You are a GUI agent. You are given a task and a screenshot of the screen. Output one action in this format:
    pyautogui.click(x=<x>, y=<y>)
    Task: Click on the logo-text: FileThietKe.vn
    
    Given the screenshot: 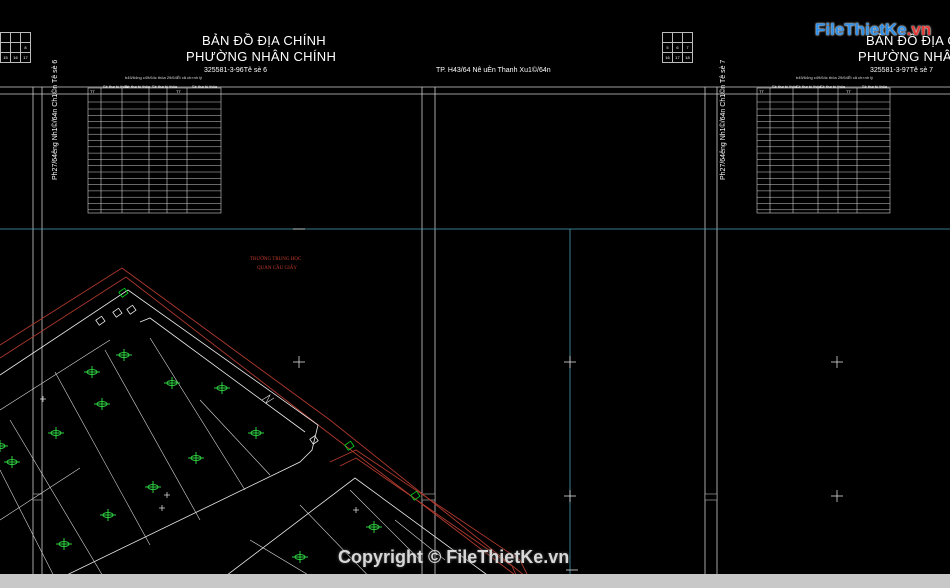 What is the action you would take?
    pyautogui.click(x=873, y=30)
    